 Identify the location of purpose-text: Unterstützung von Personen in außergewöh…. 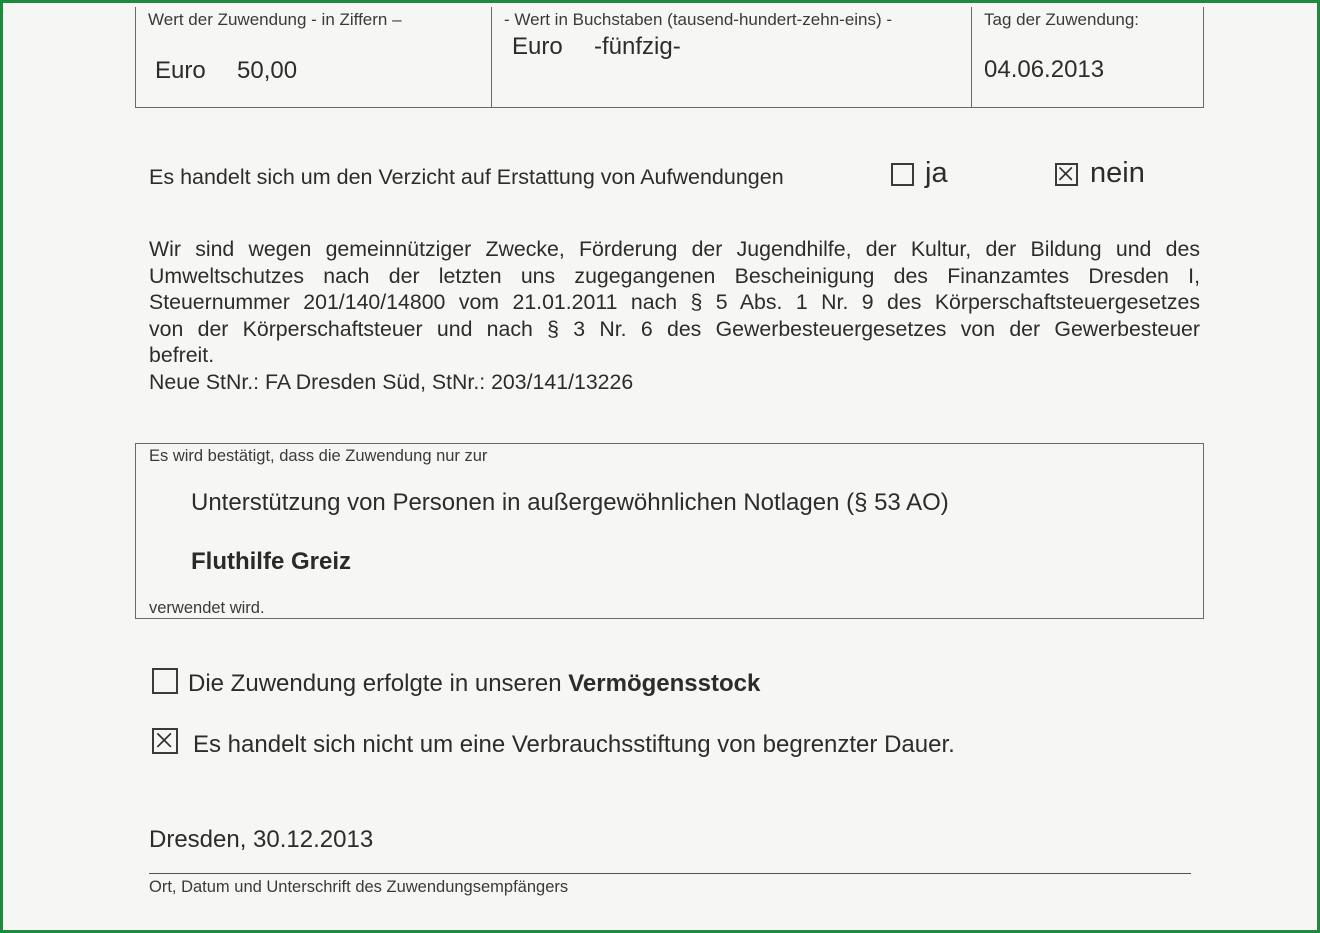
(570, 502).